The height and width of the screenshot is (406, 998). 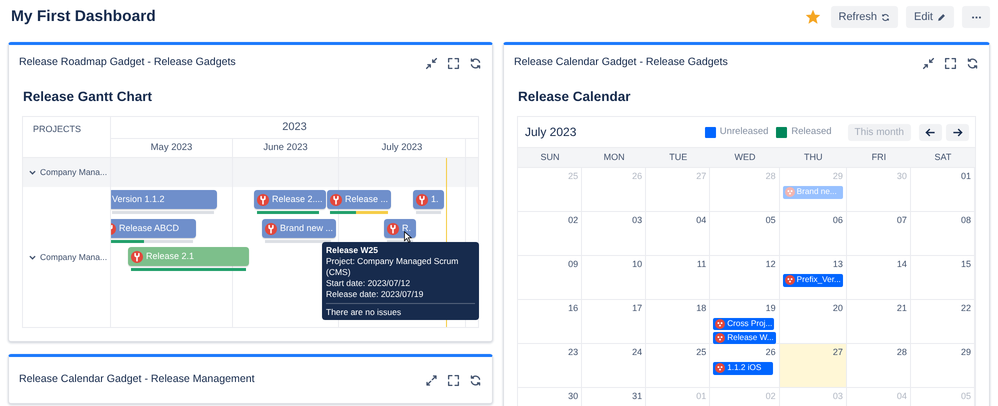 I want to click on release-bar: 1., so click(x=428, y=200).